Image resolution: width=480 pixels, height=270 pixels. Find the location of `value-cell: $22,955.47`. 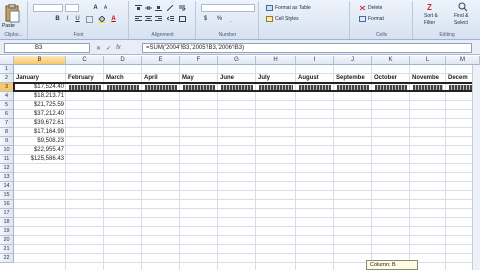

value-cell: $22,955.47 is located at coordinates (40, 150).